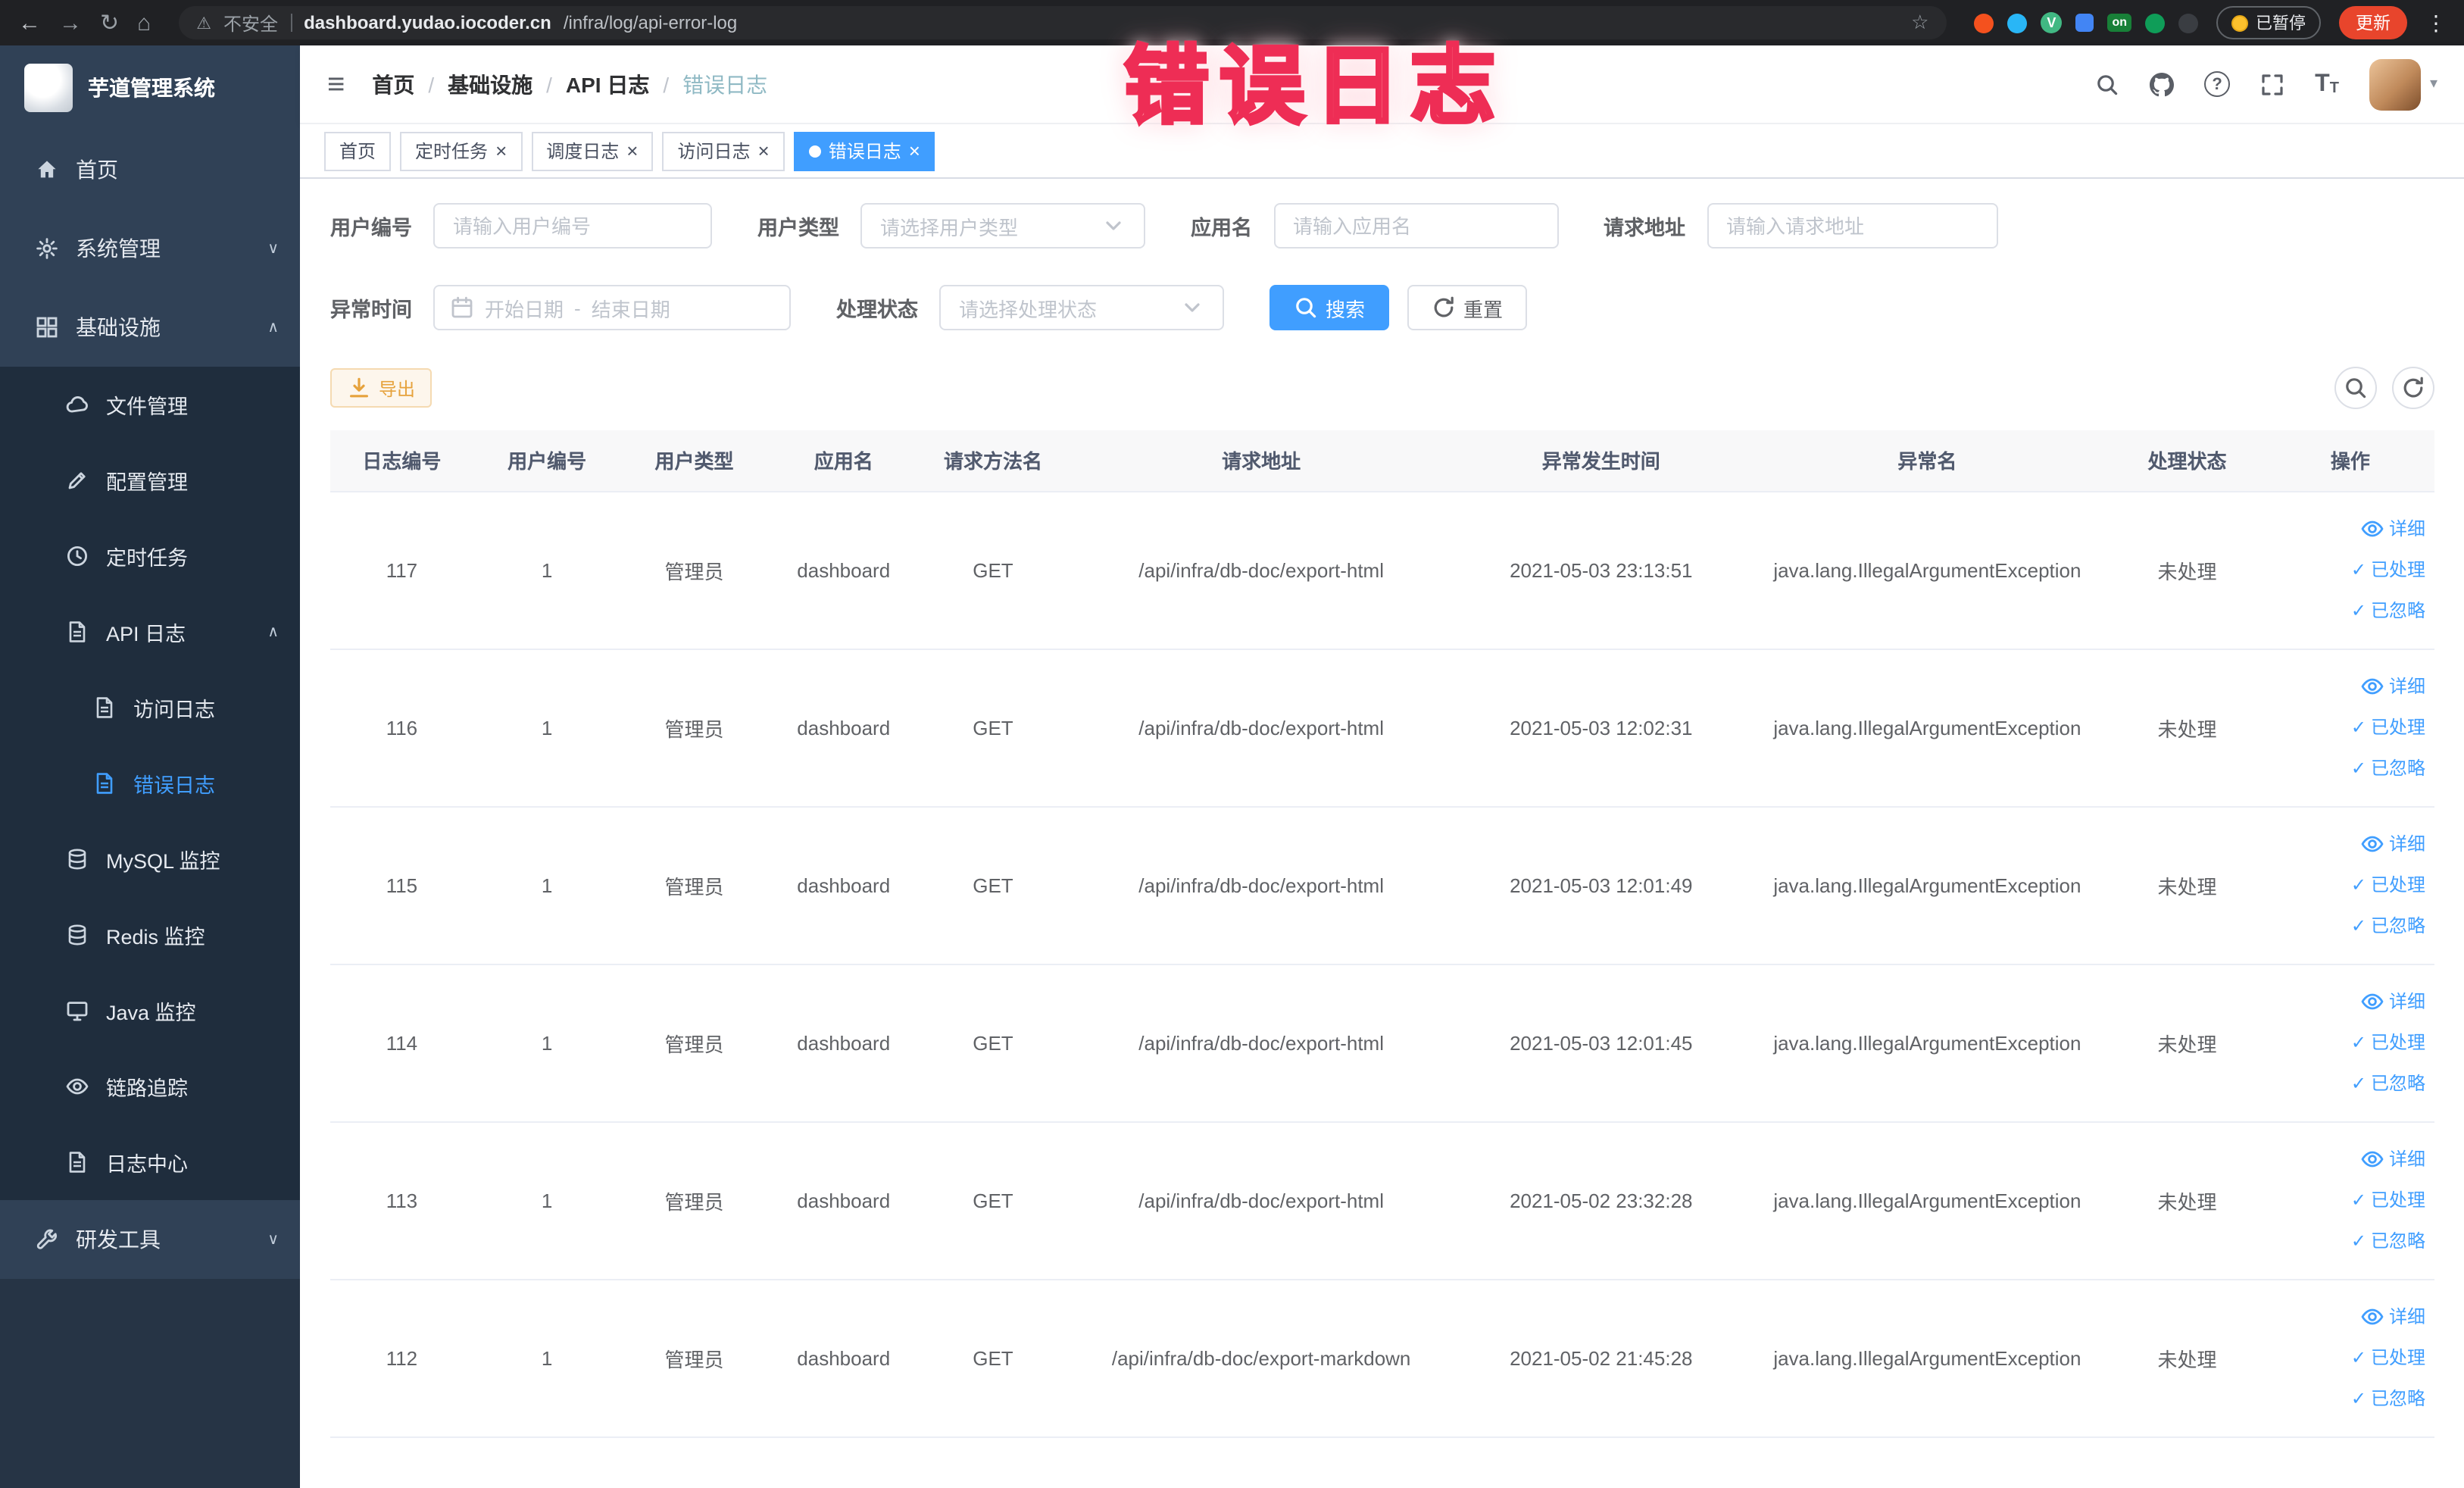 This screenshot has width=2464, height=1488. What do you see at coordinates (2413, 388) in the screenshot?
I see `refresh-table-button` at bounding box center [2413, 388].